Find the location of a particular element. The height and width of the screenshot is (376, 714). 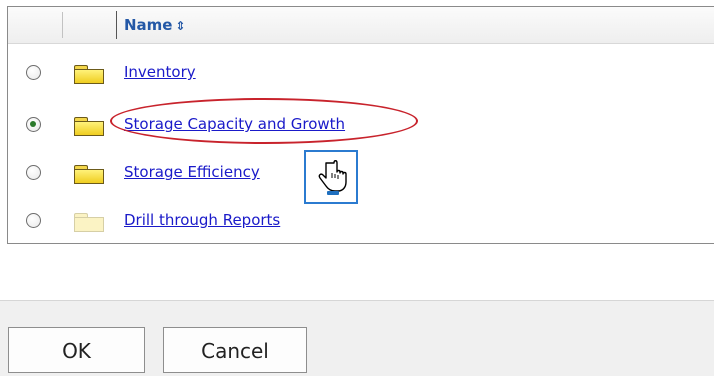

table-row: Storage Capacity and Growth is located at coordinates (361, 125).